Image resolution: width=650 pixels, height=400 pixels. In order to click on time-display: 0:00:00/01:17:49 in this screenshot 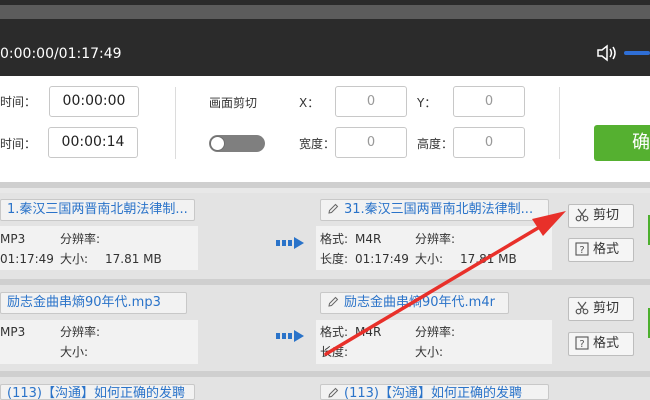, I will do `click(61, 54)`.